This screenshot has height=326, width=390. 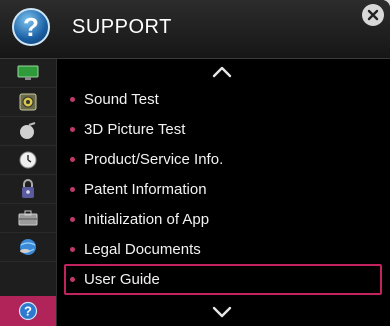 I want to click on lock-settings-icon, so click(x=28, y=188).